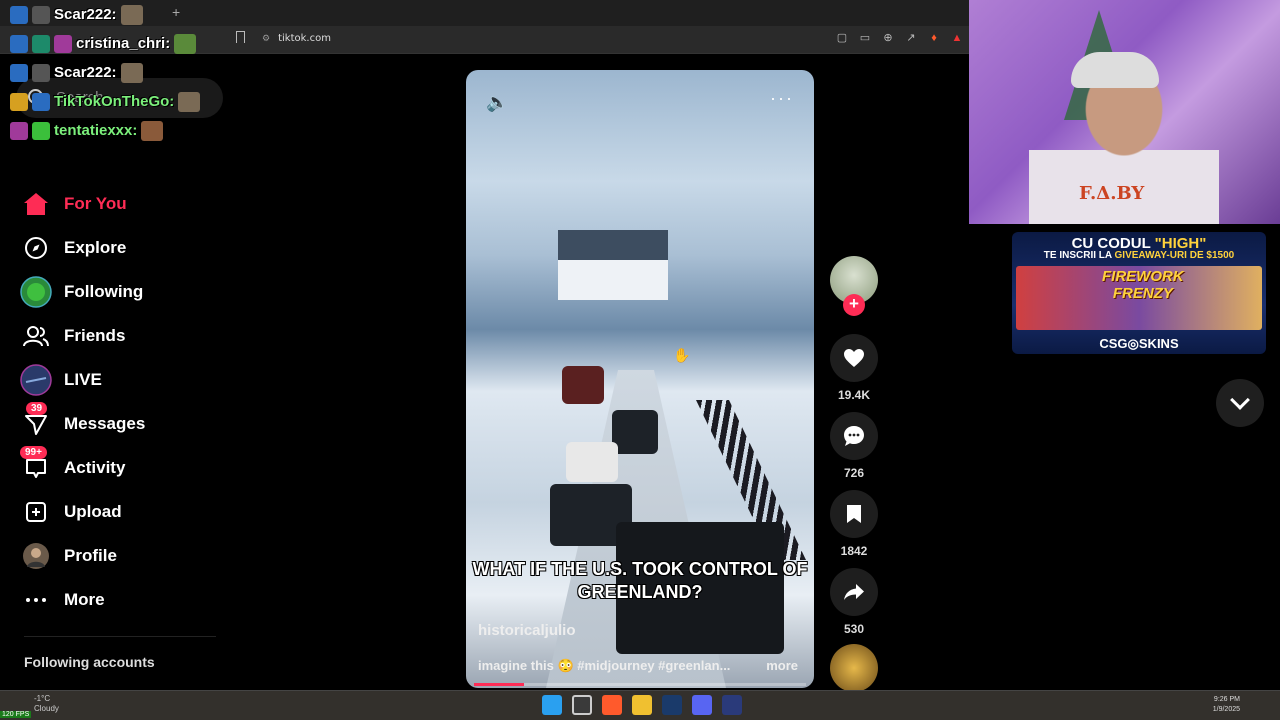 This screenshot has height=720, width=1280. I want to click on friends-icon, so click(36, 336).